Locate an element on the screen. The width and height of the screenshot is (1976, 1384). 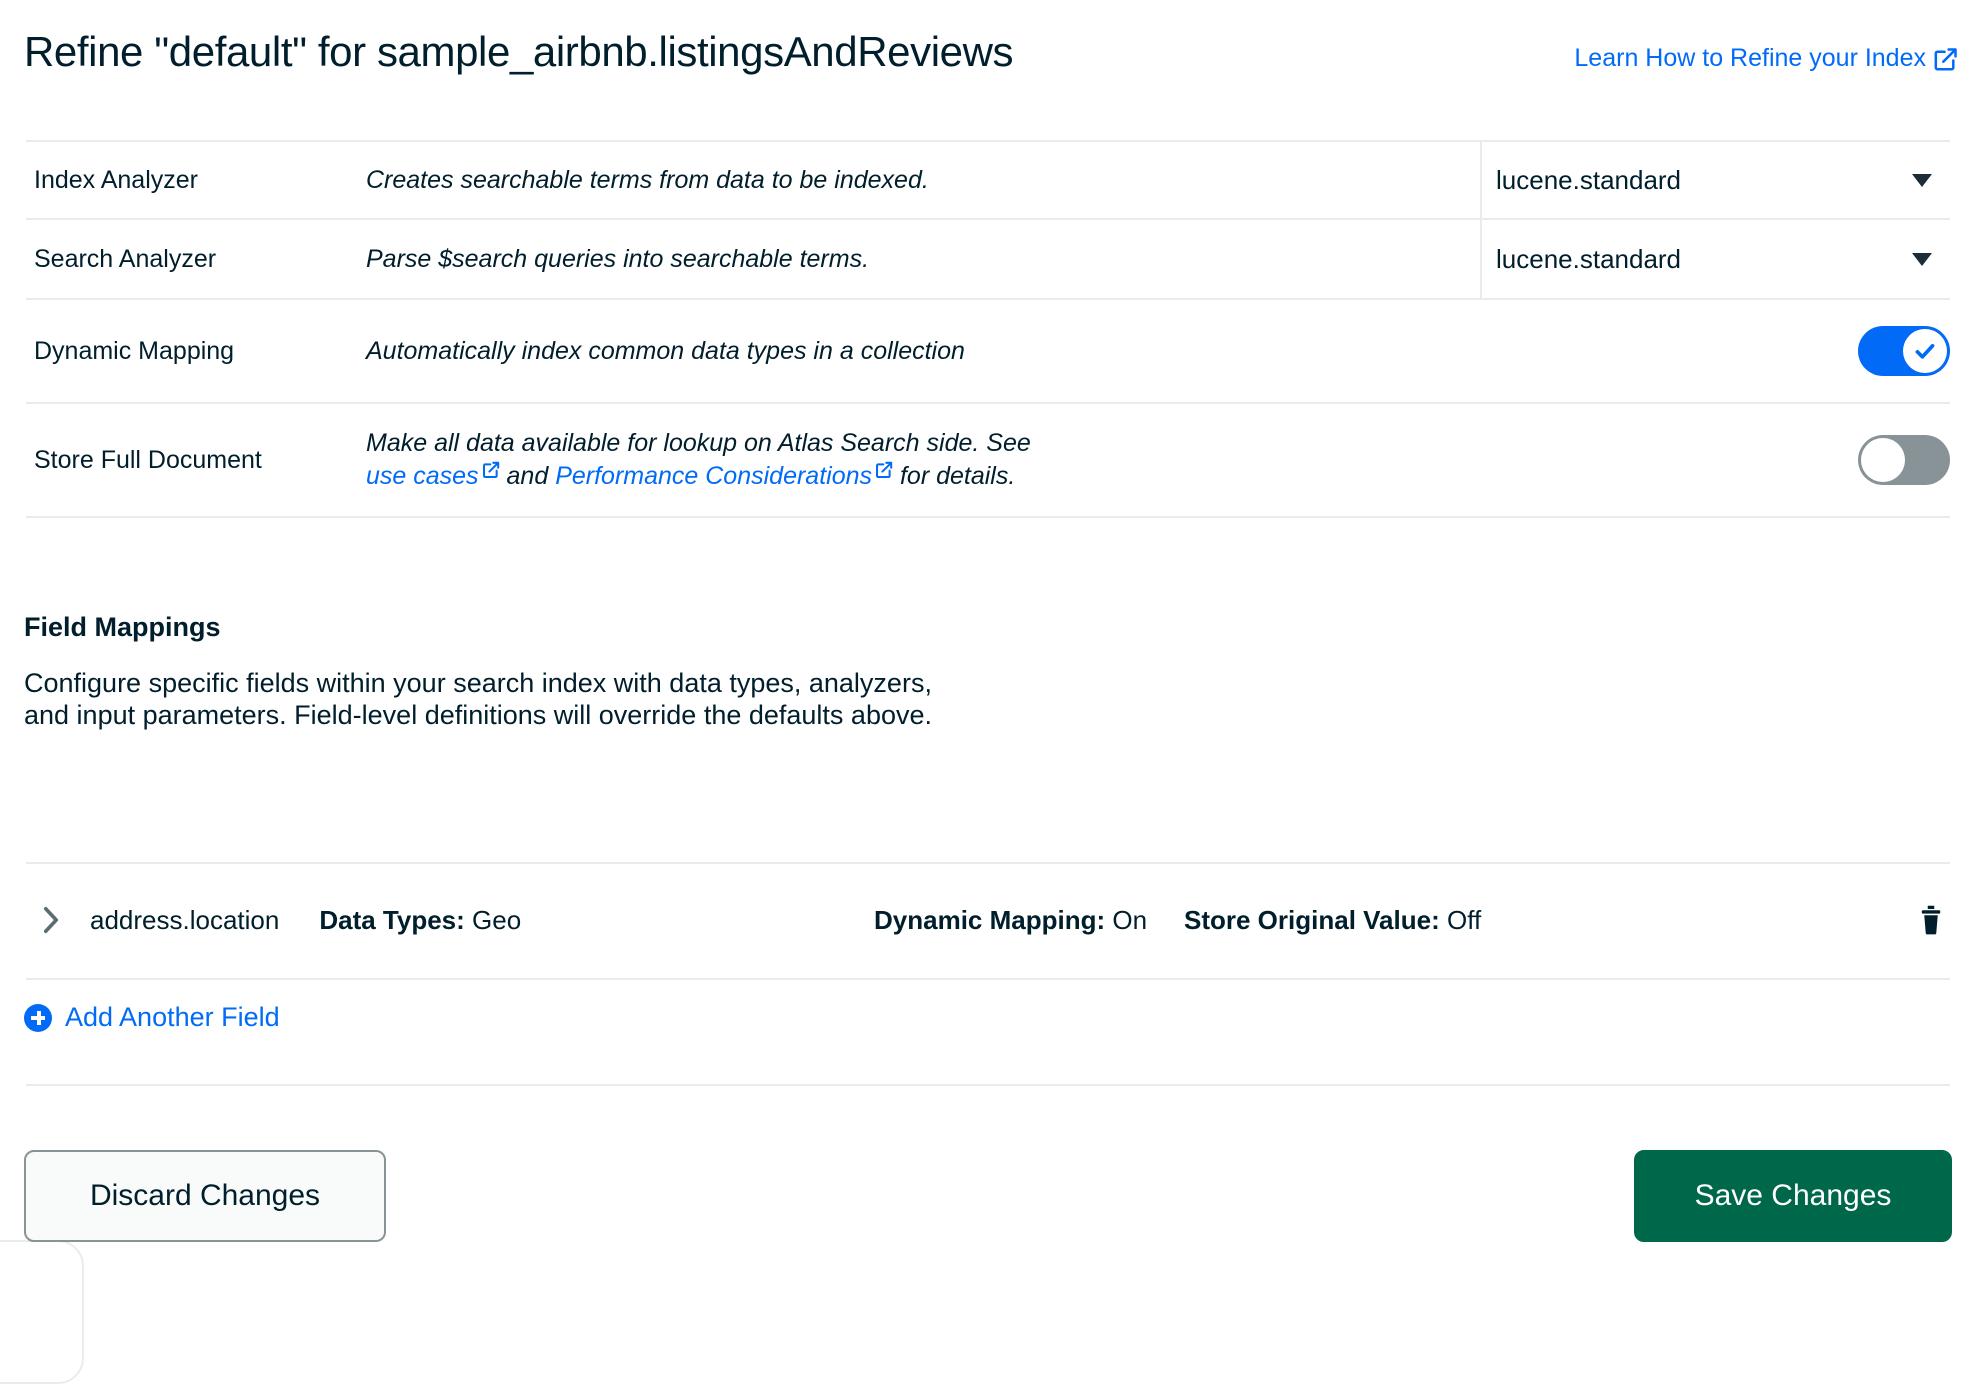
dynamic-mapping-toggle is located at coordinates (1904, 351).